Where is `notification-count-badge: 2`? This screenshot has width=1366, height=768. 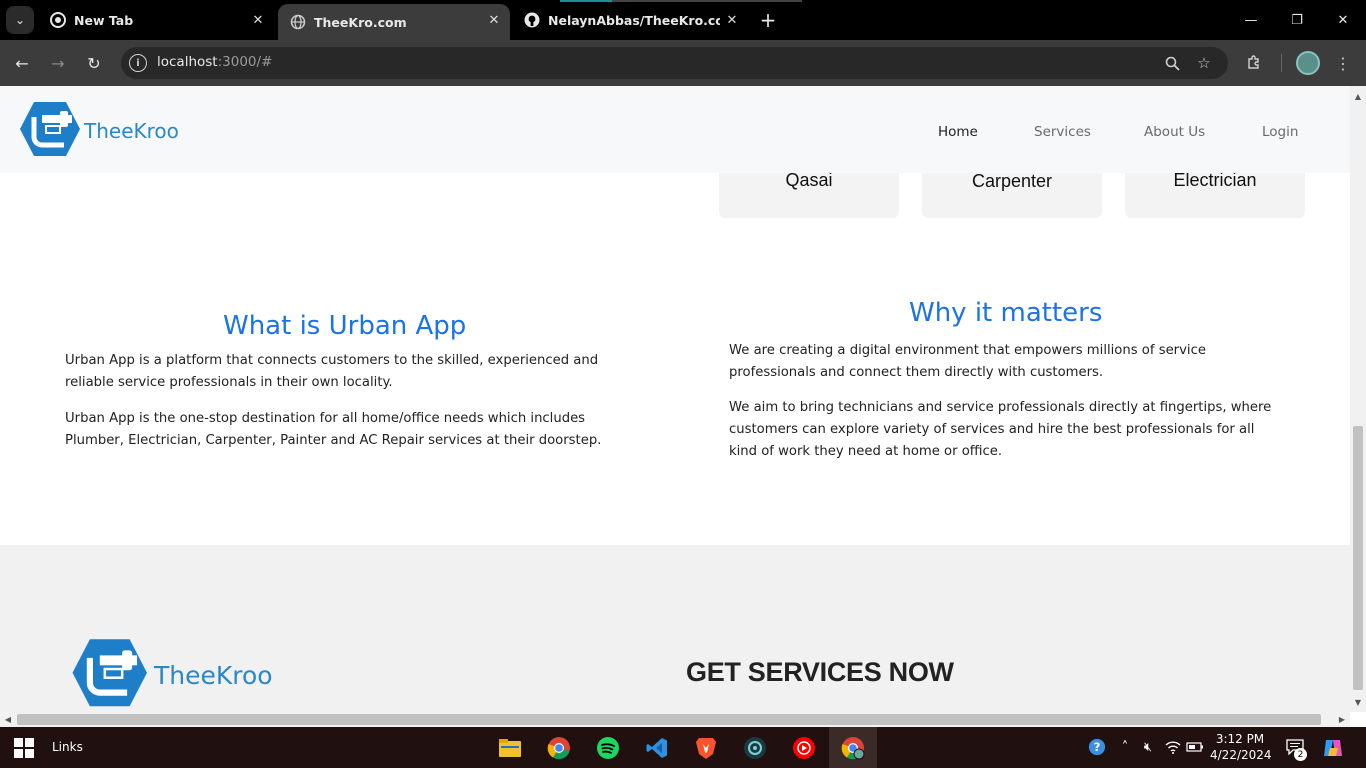 notification-count-badge: 2 is located at coordinates (1300, 754).